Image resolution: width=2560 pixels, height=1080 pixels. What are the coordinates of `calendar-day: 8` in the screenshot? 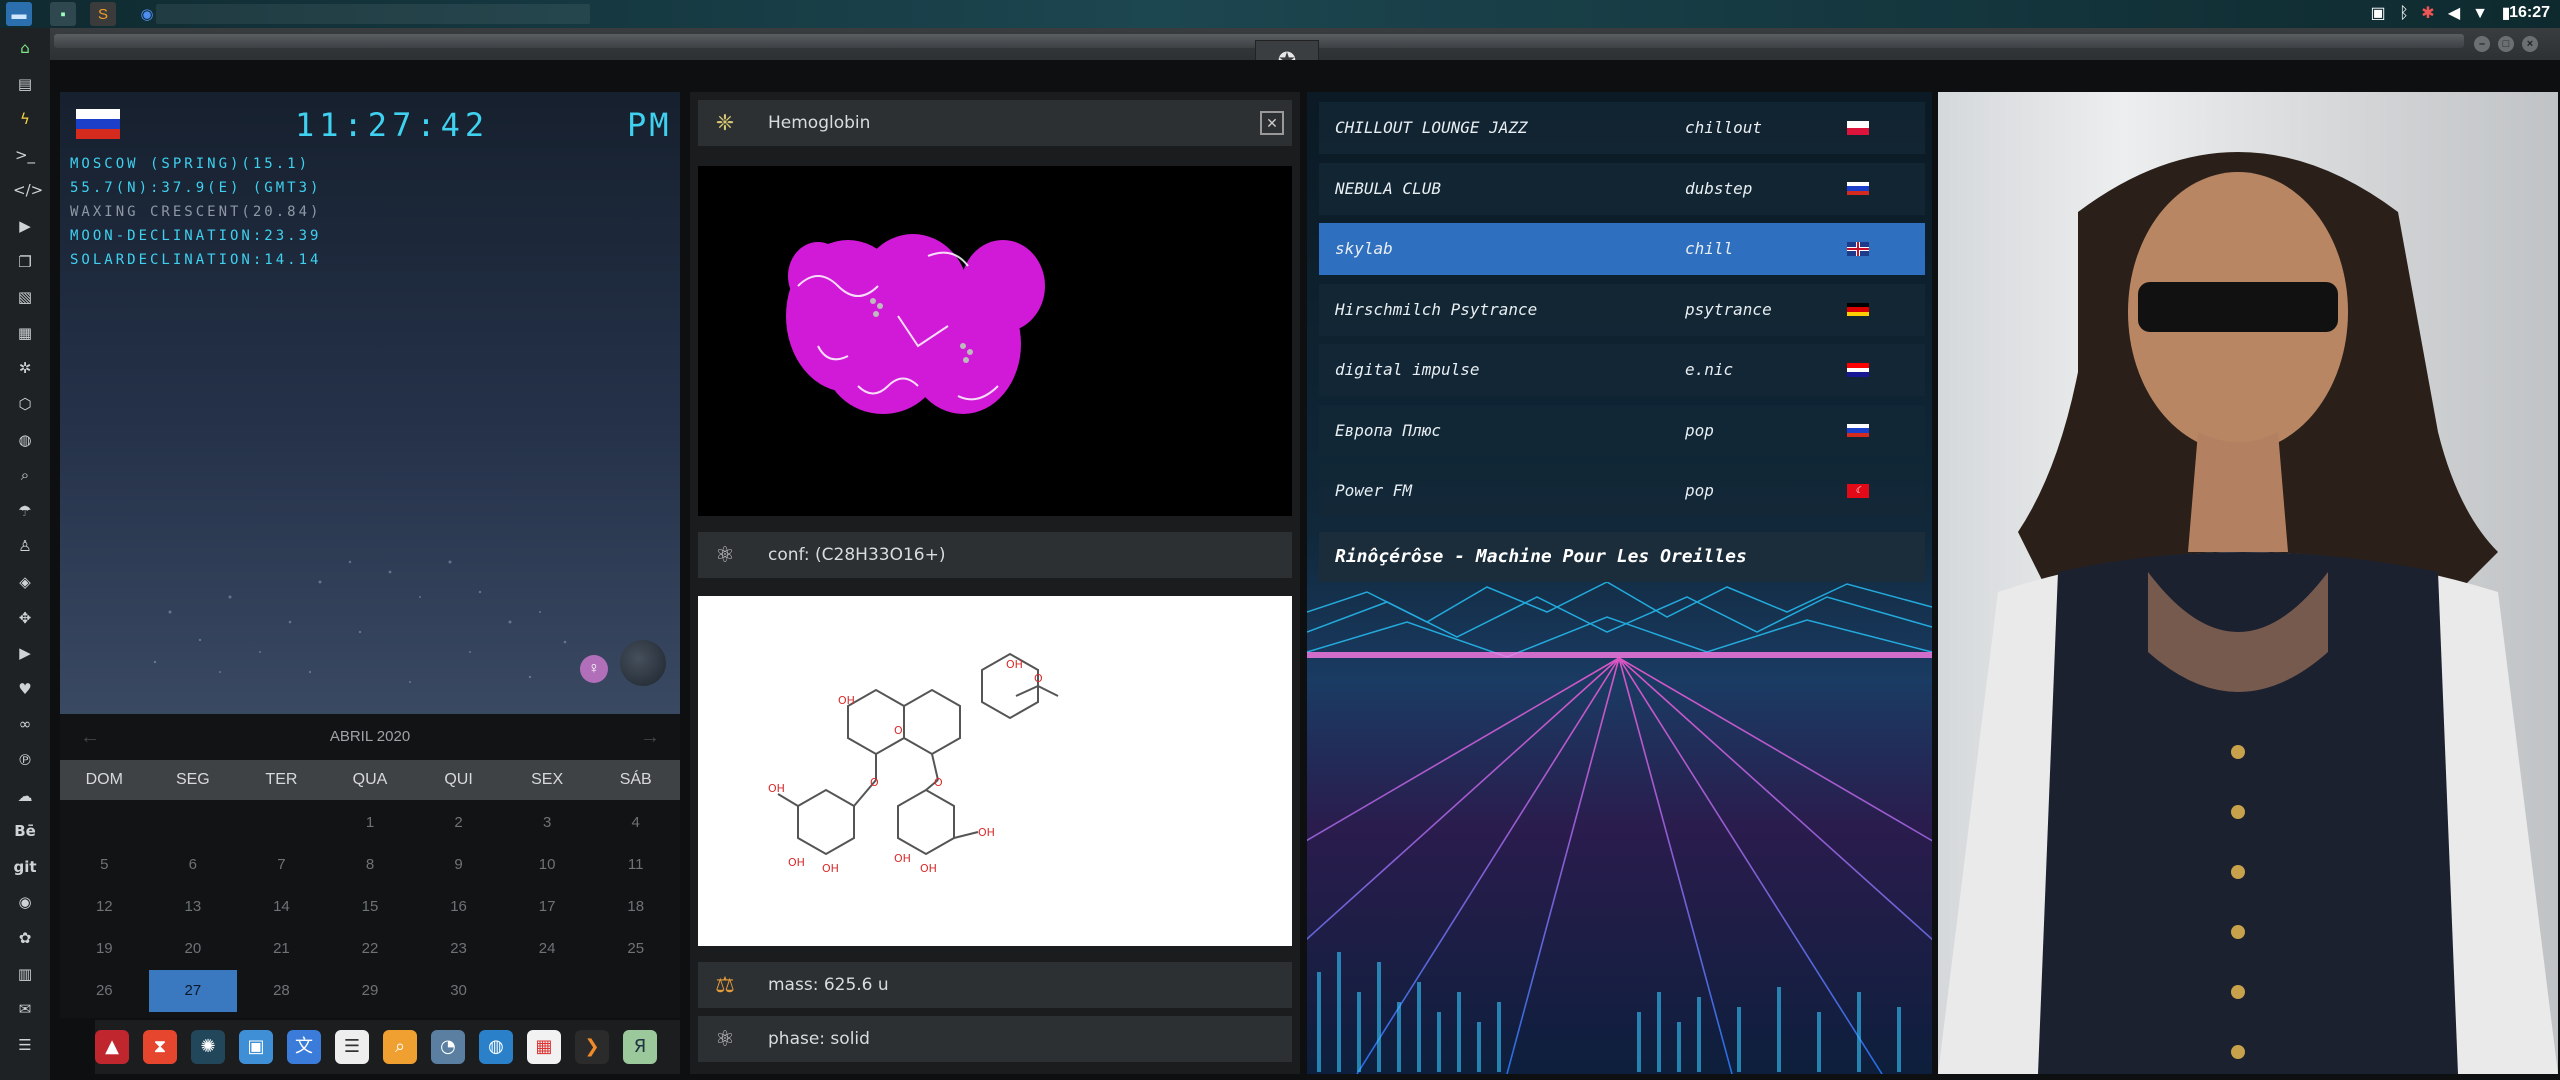 It's located at (370, 865).